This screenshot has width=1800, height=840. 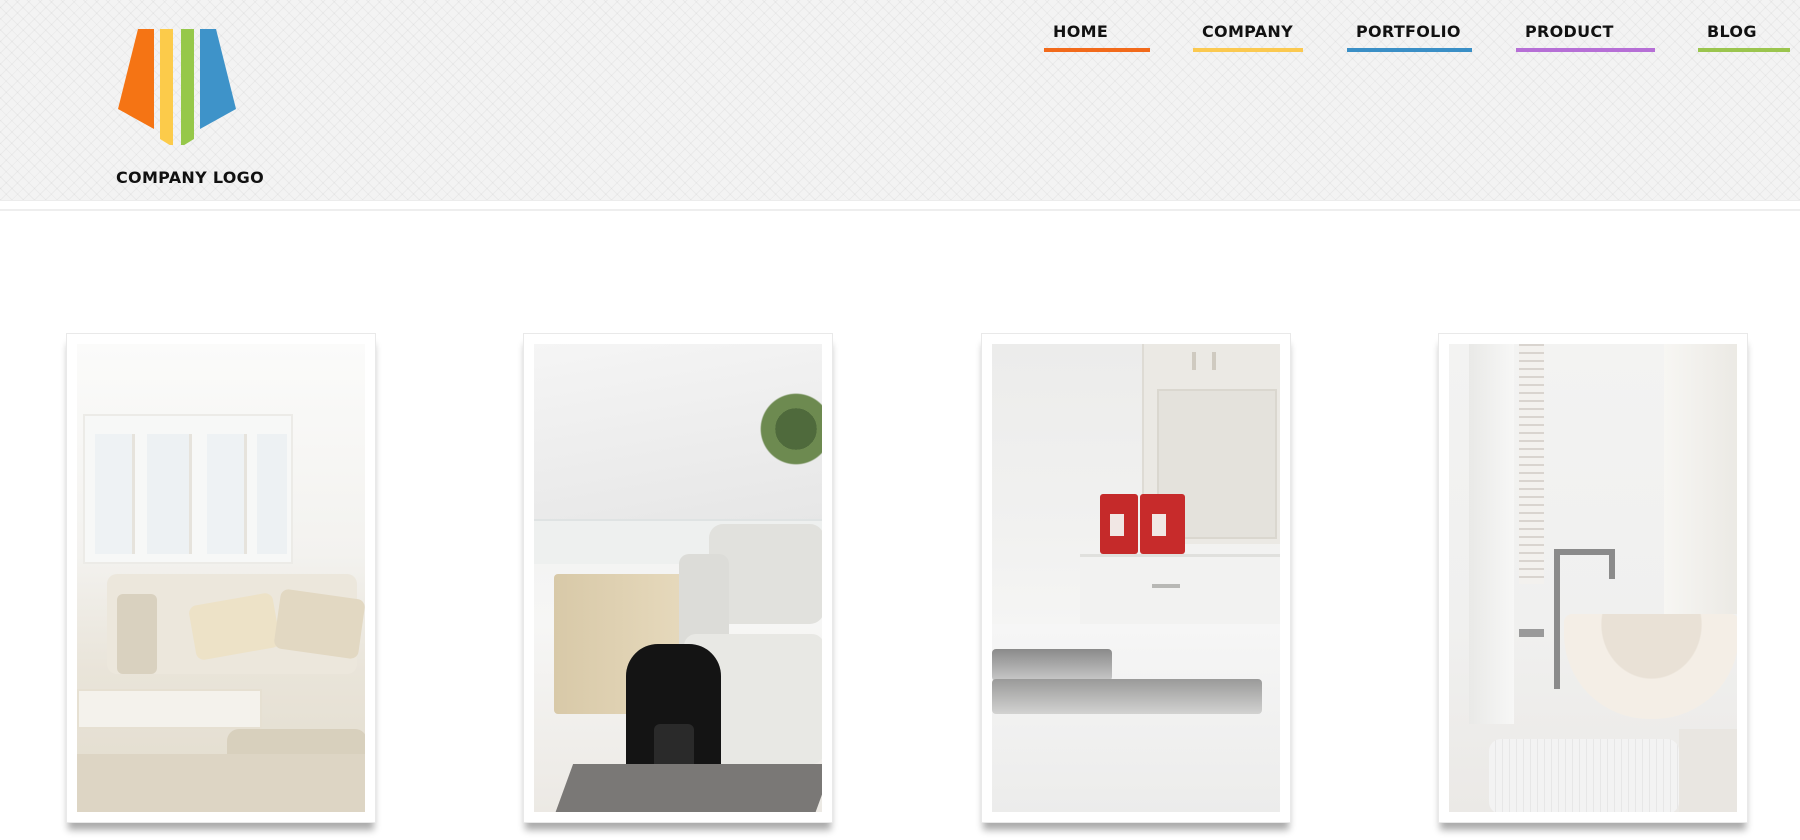 What do you see at coordinates (177, 87) in the screenshot?
I see `logo-icon` at bounding box center [177, 87].